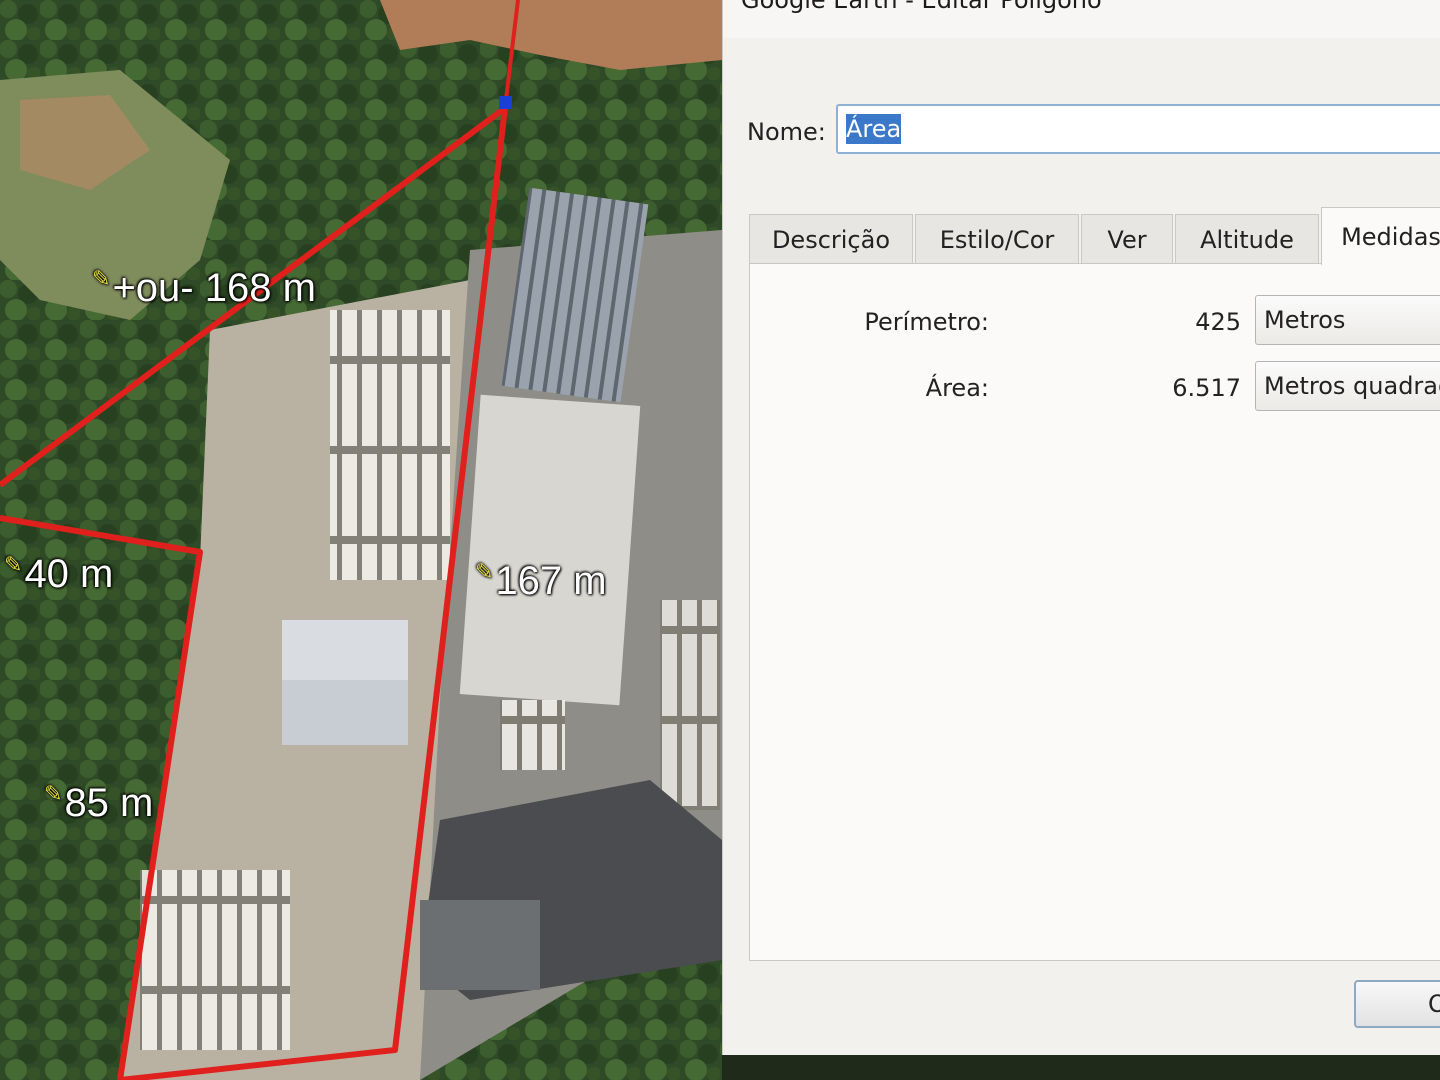 The image size is (1440, 1080). What do you see at coordinates (1138, 129) in the screenshot?
I see `name-input: Área` at bounding box center [1138, 129].